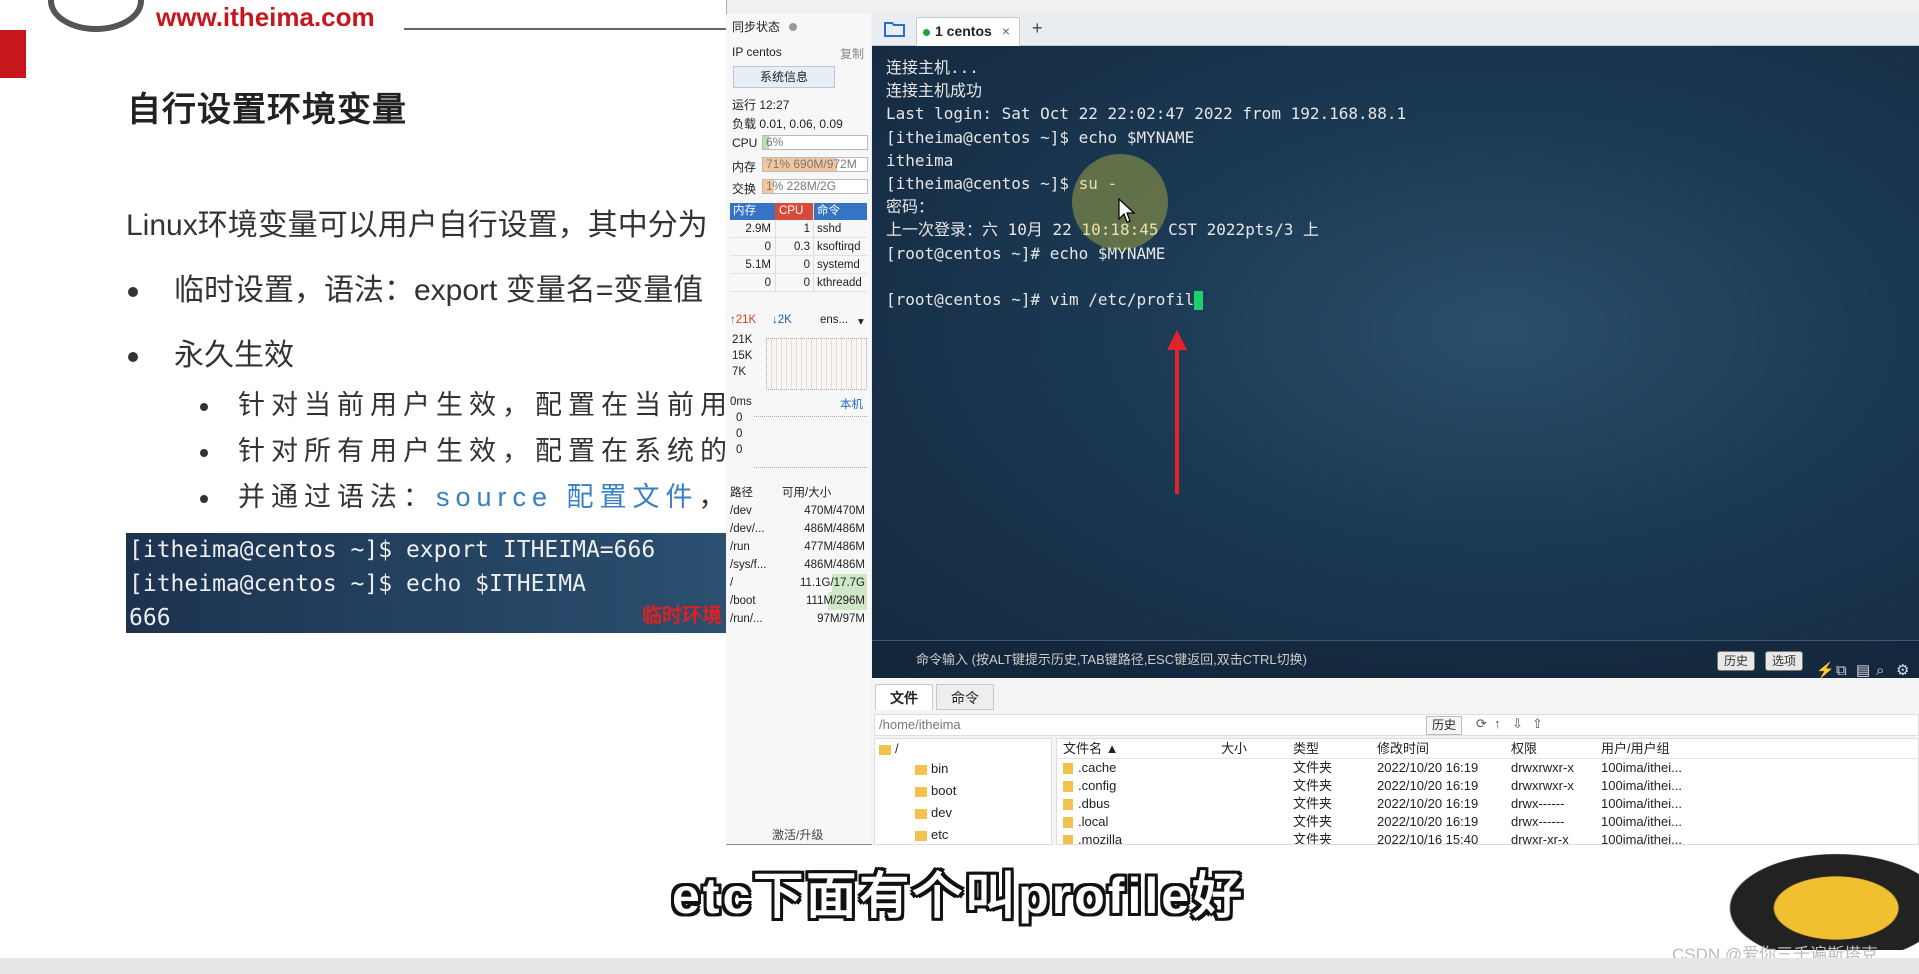 The height and width of the screenshot is (974, 1919). What do you see at coordinates (567, 497) in the screenshot?
I see `source-code-text: source 配置文件` at bounding box center [567, 497].